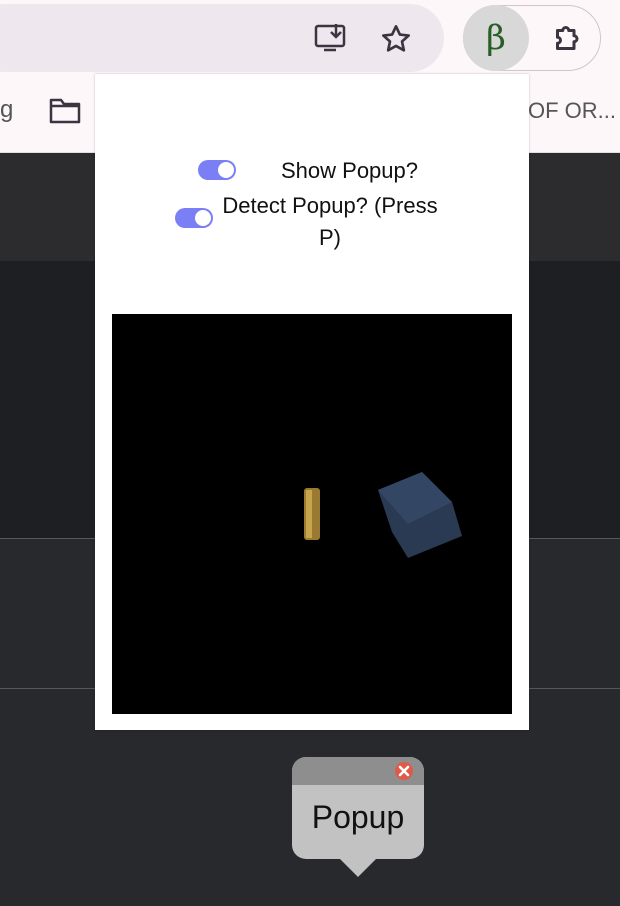 The image size is (620, 906). Describe the element at coordinates (194, 218) in the screenshot. I see `detect-popup-toggle` at that location.